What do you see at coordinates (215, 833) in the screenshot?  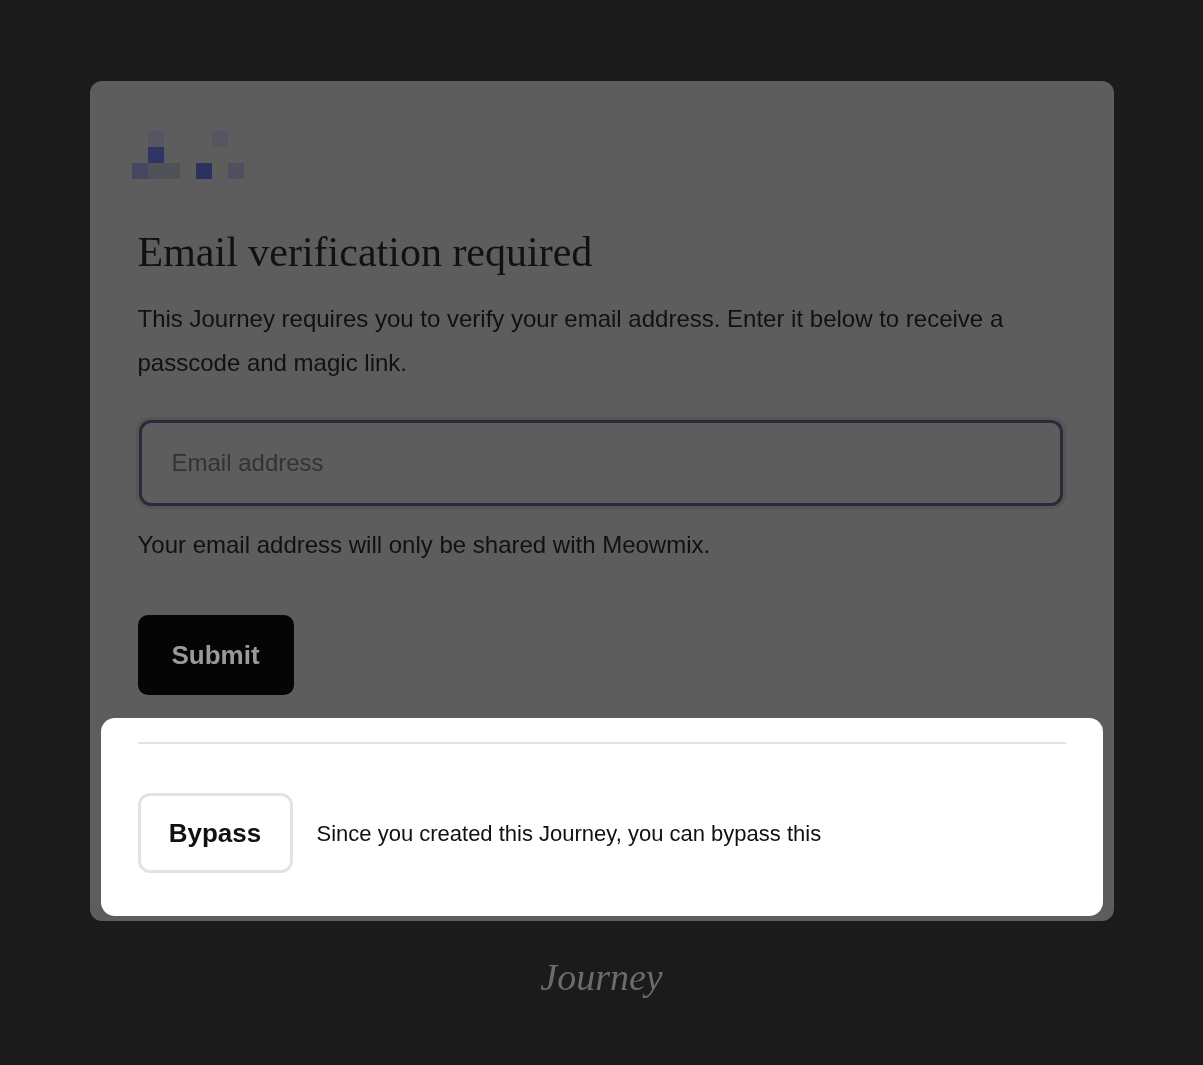 I see `bypass-button: Bypass` at bounding box center [215, 833].